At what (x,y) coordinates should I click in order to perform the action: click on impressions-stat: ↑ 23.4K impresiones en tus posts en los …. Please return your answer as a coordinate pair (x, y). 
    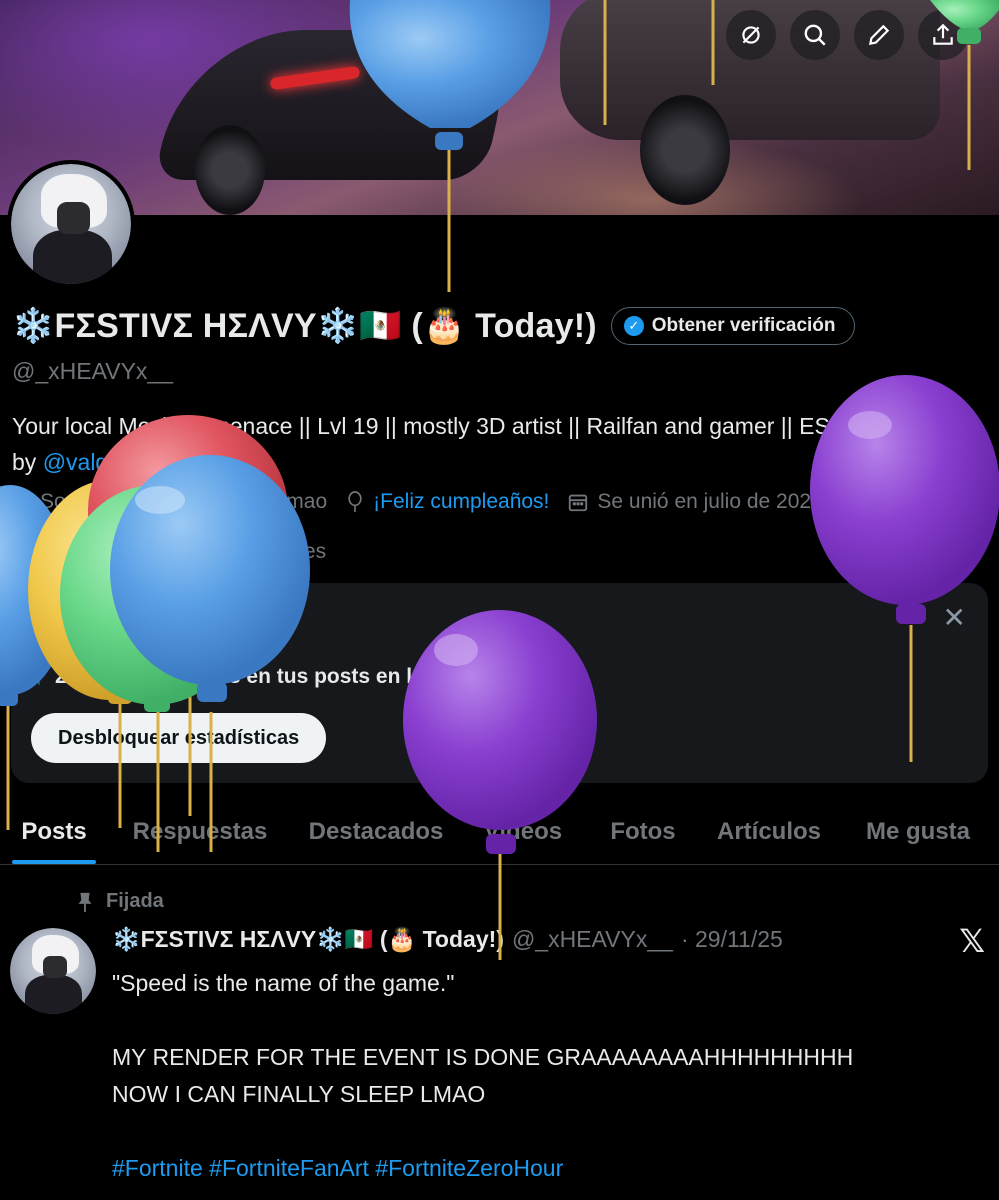
    Looking at the image, I should click on (308, 677).